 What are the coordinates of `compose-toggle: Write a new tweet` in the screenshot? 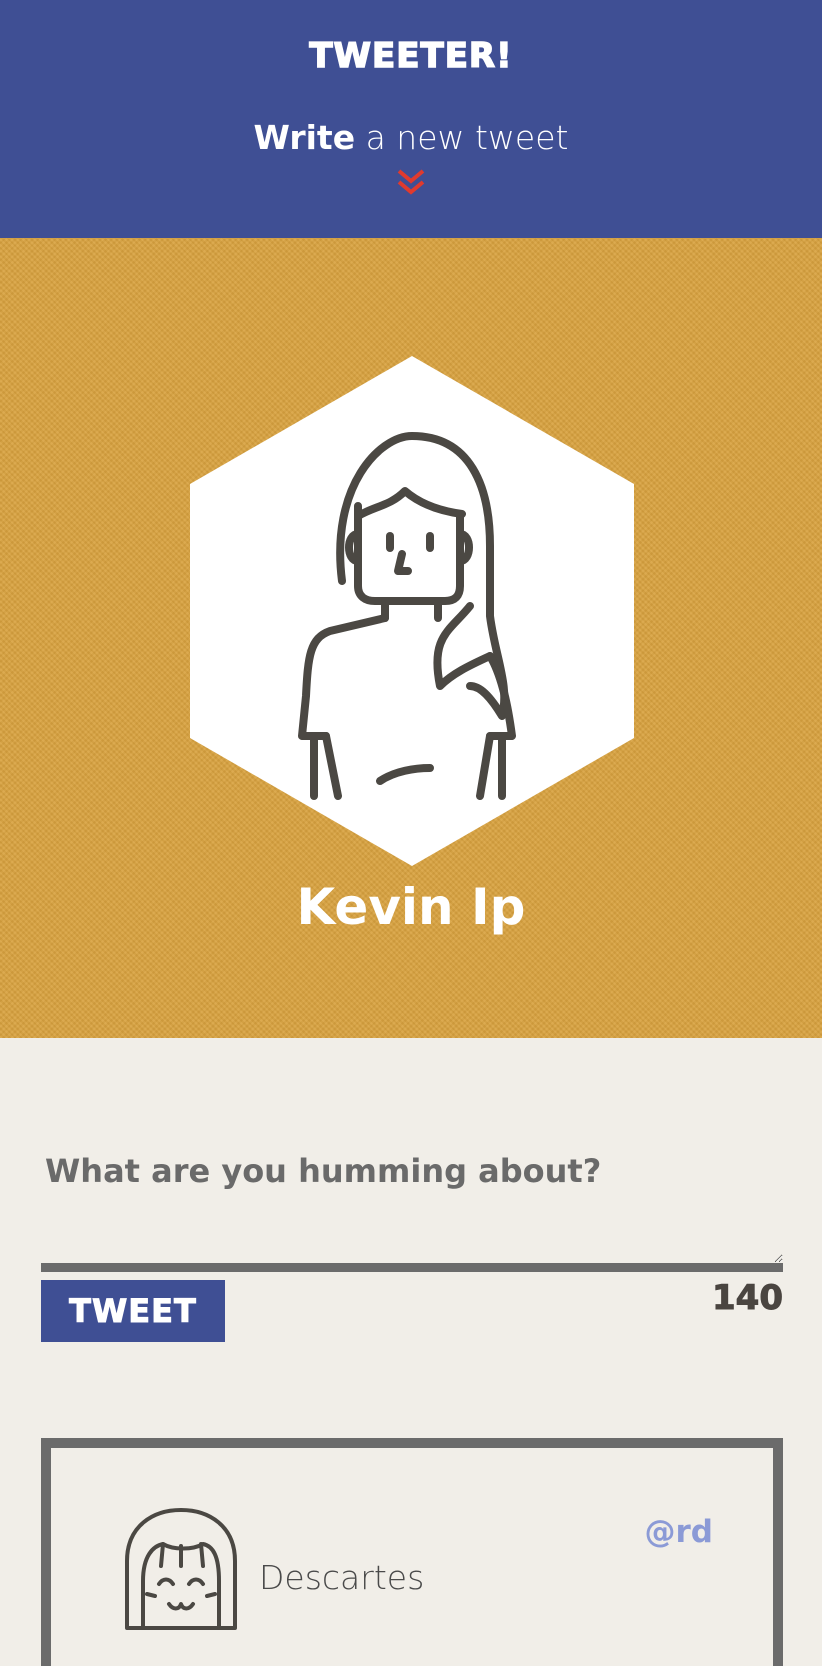 It's located at (411, 137).